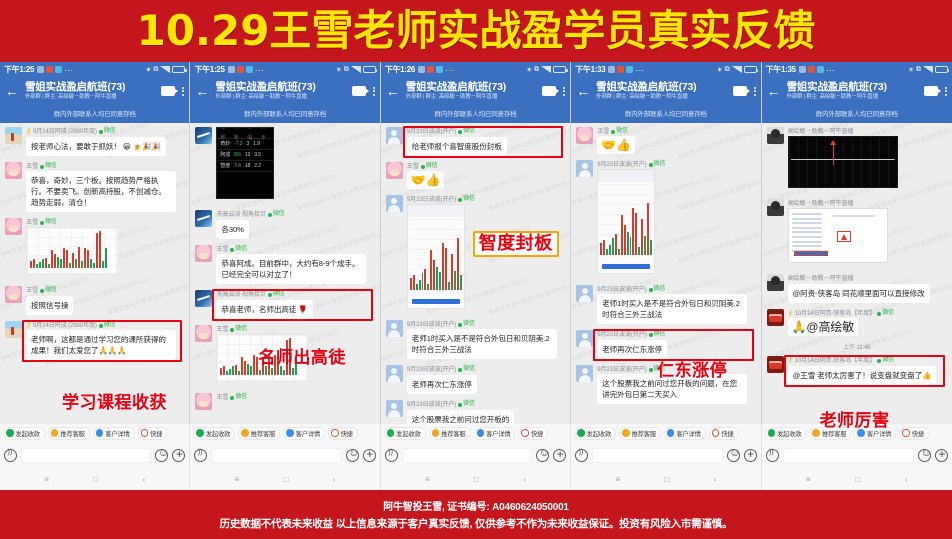  Describe the element at coordinates (858, 293) in the screenshot. I see `message-bubble: @阿贵-侠客岛 同花顺里面可以直接修改` at that location.